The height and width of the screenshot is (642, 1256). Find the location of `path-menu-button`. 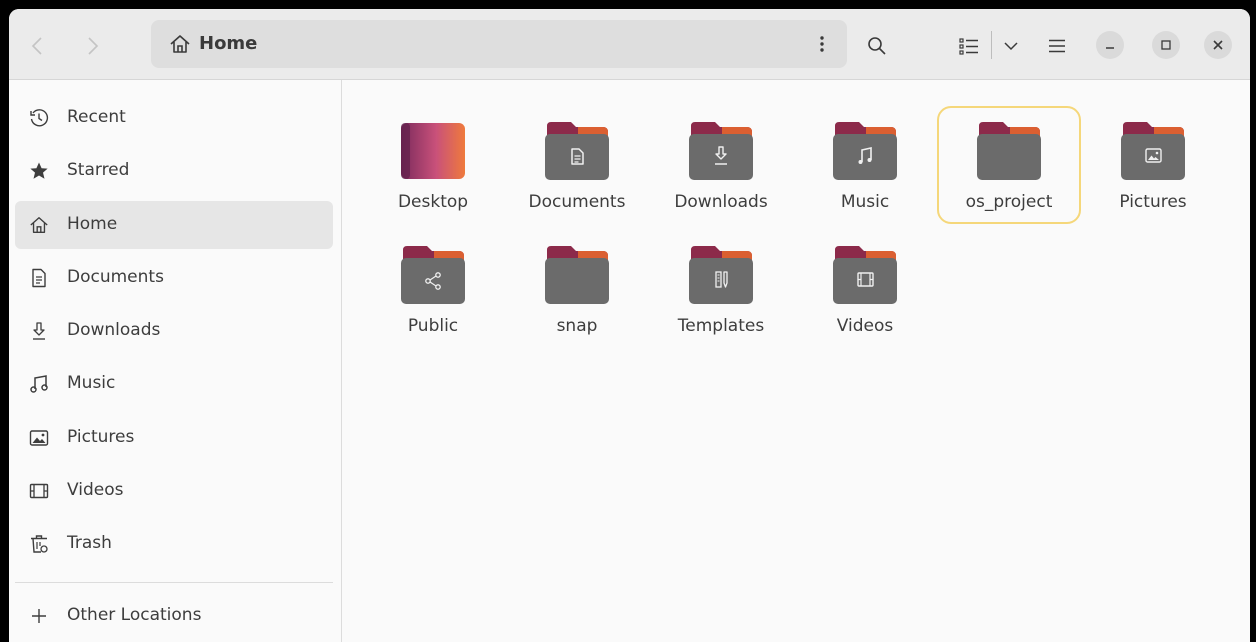

path-menu-button is located at coordinates (822, 44).